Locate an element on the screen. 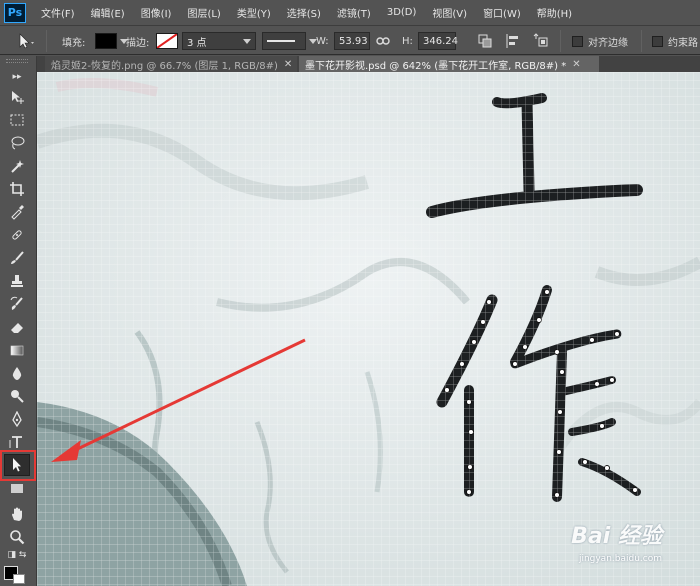 This screenshot has height=586, width=700. brush-tool is located at coordinates (17, 258).